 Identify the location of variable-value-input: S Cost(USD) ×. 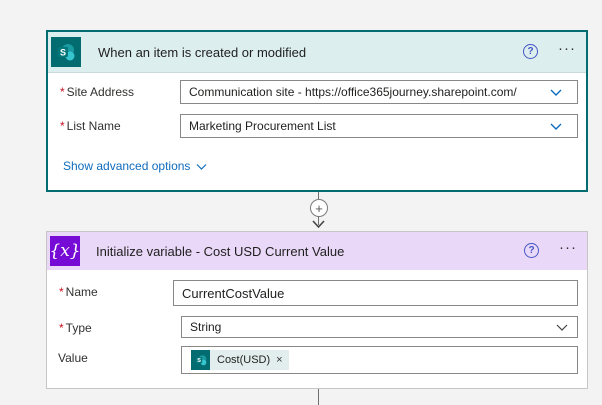
(379, 360).